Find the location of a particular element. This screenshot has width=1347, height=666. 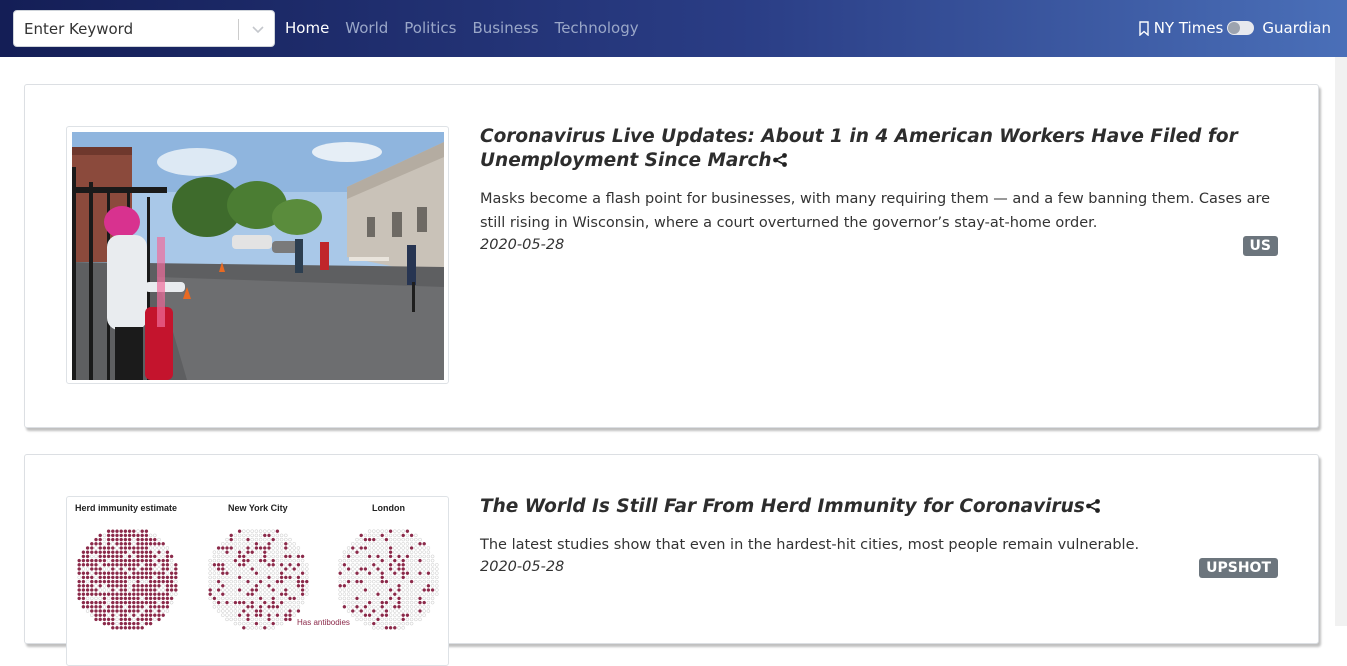

page-scrollbar is located at coordinates (1341, 341).